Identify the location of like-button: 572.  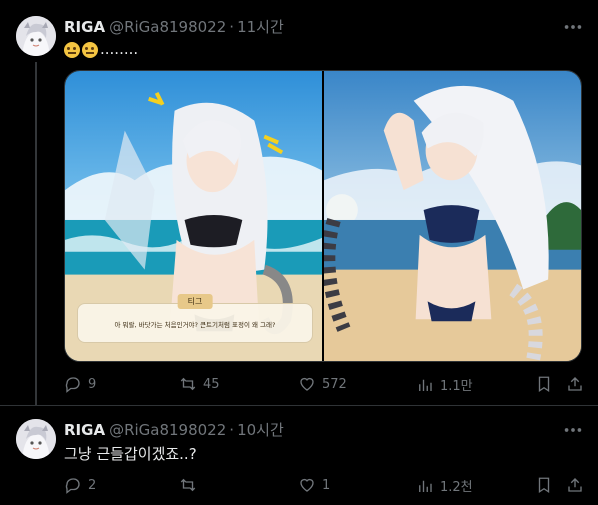
(322, 384).